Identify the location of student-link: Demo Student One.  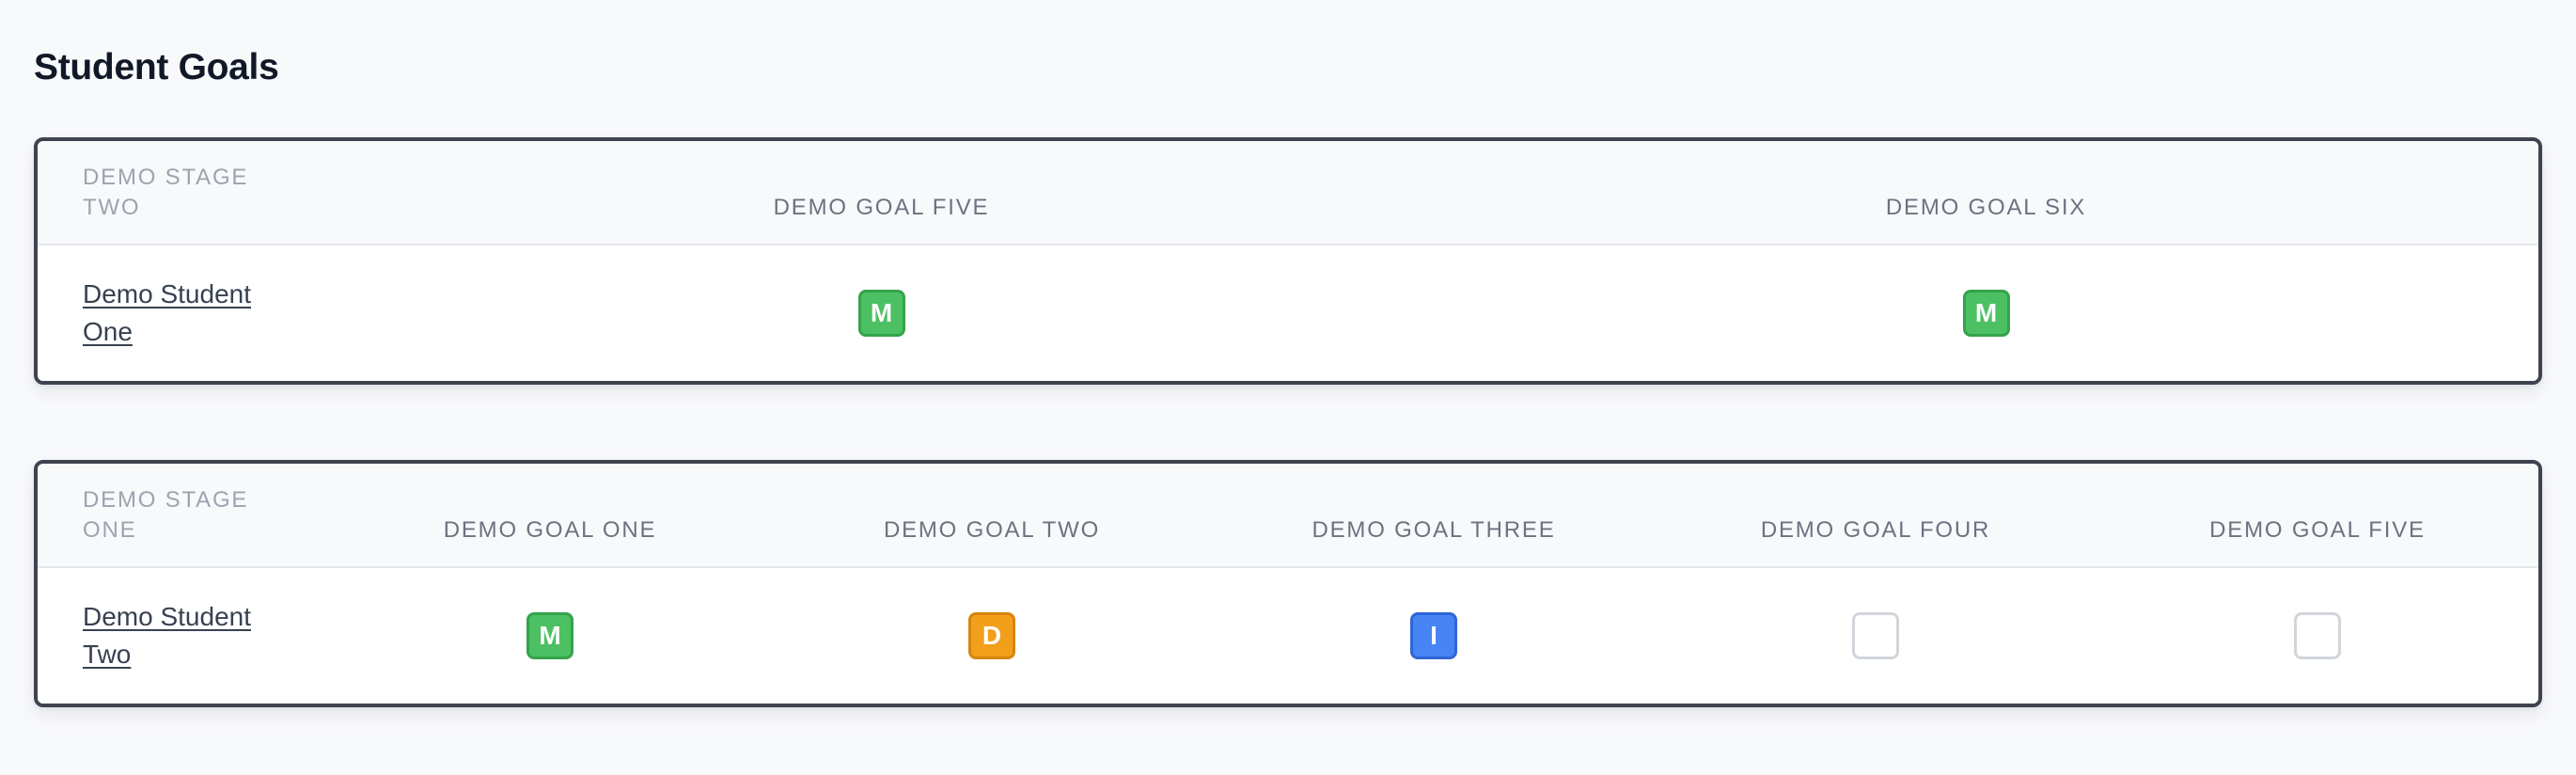
(168, 313).